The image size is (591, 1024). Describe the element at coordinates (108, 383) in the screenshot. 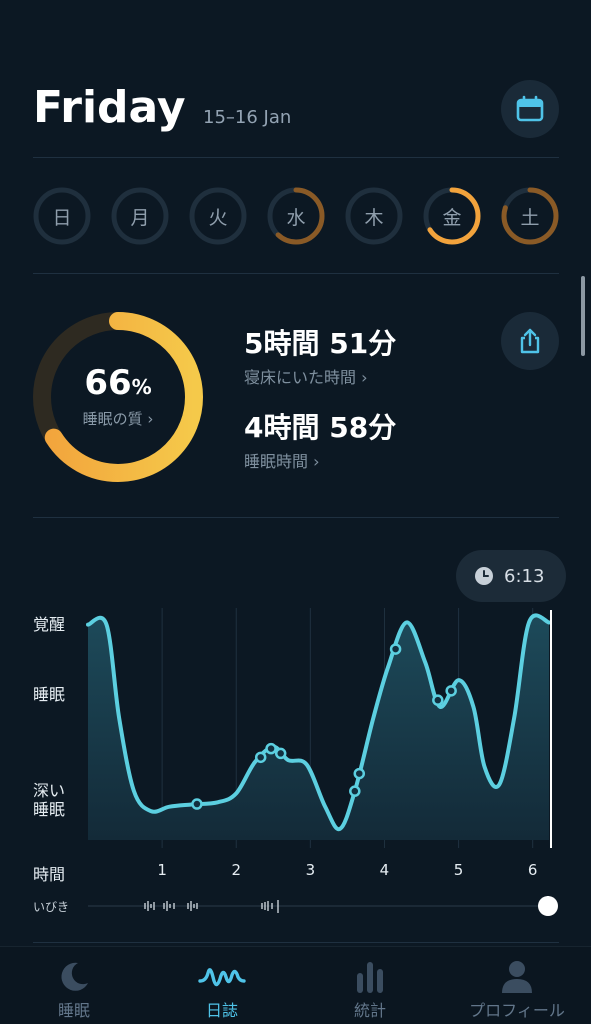

I see `quality-value: 66` at that location.